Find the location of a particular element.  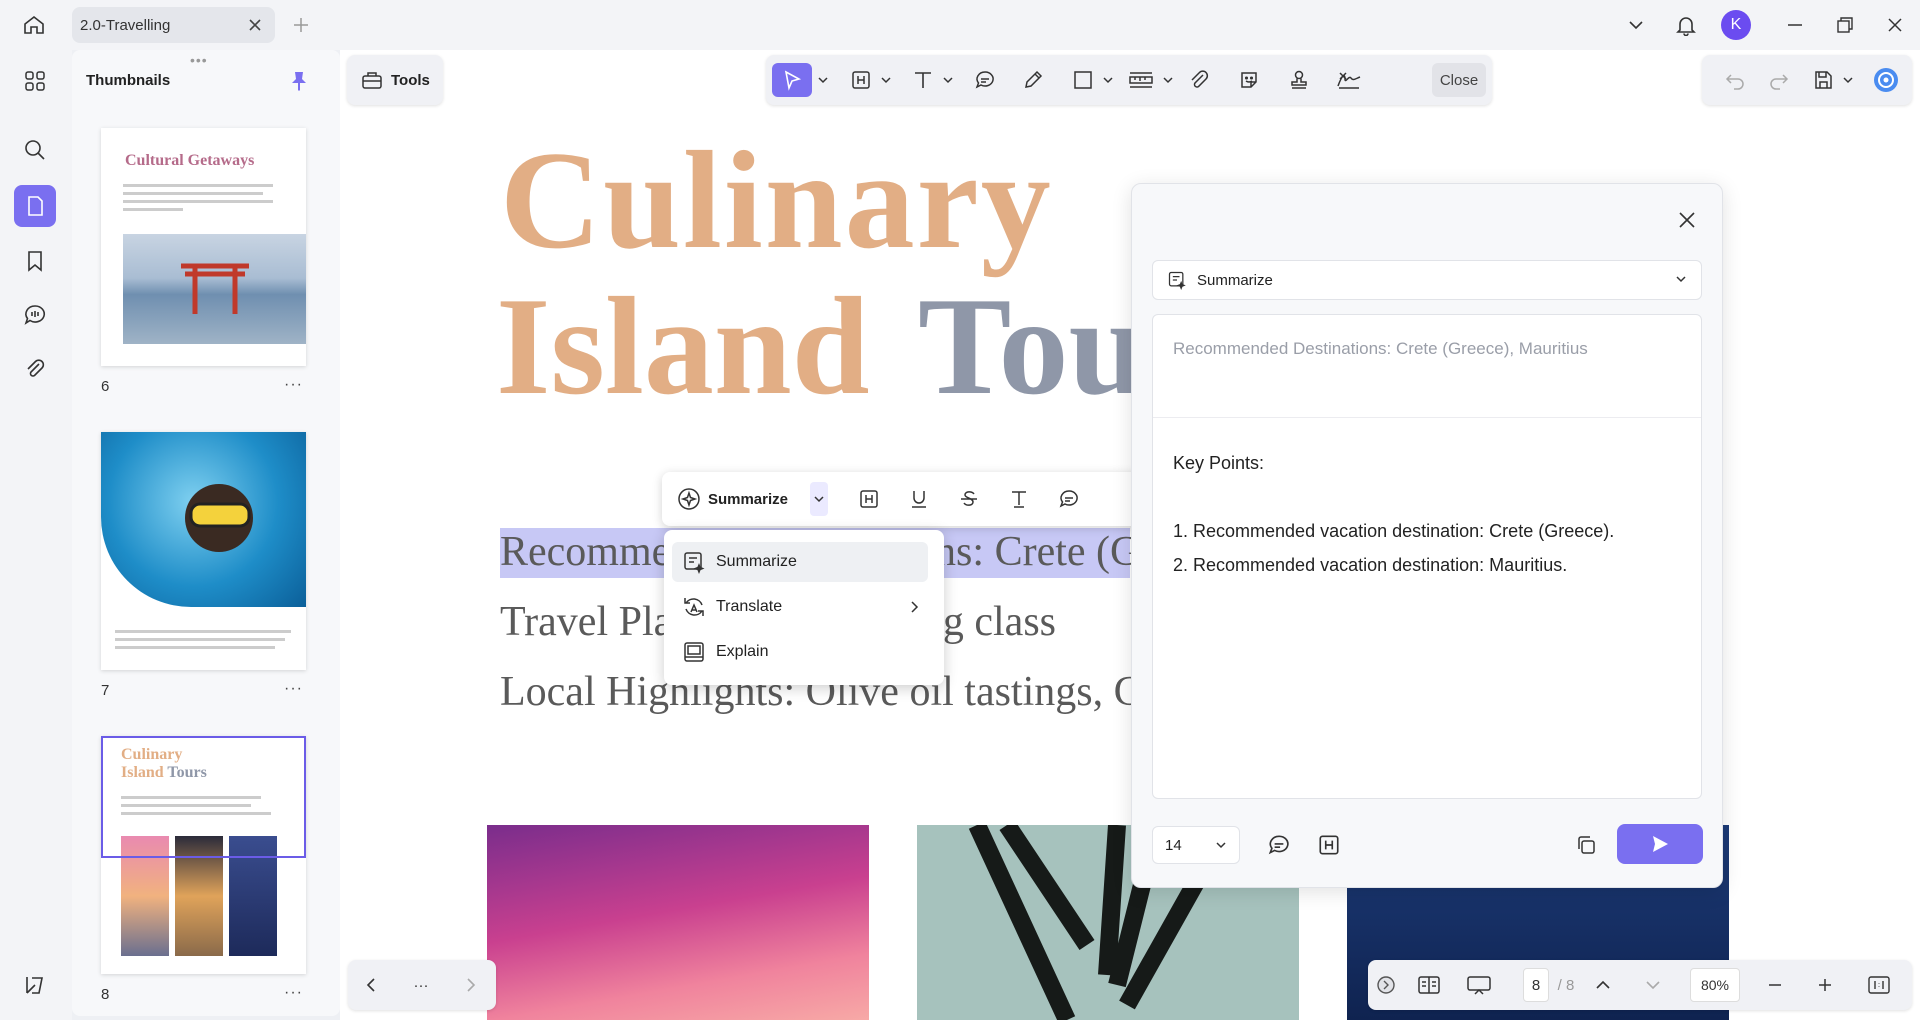

chevron-circle-right-icon is located at coordinates (1386, 985).